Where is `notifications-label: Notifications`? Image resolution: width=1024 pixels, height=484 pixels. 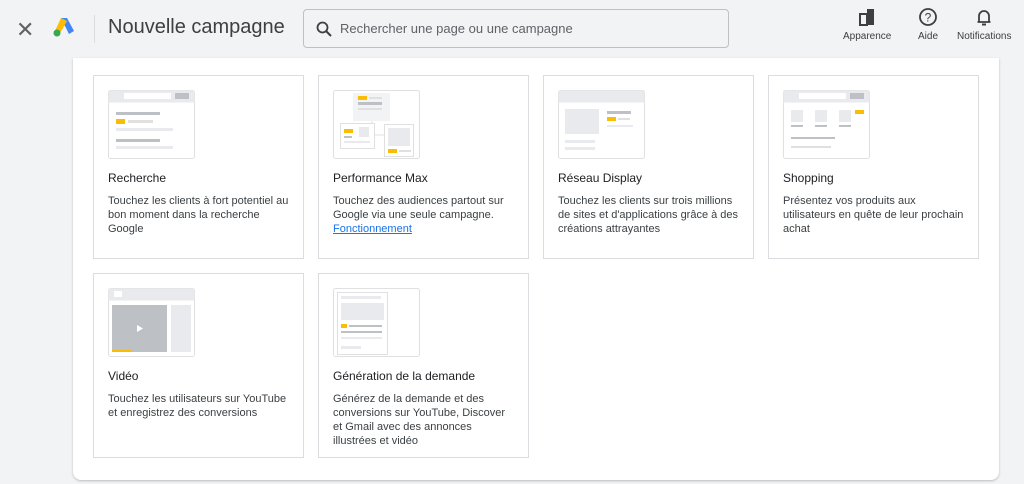 notifications-label: Notifications is located at coordinates (984, 36).